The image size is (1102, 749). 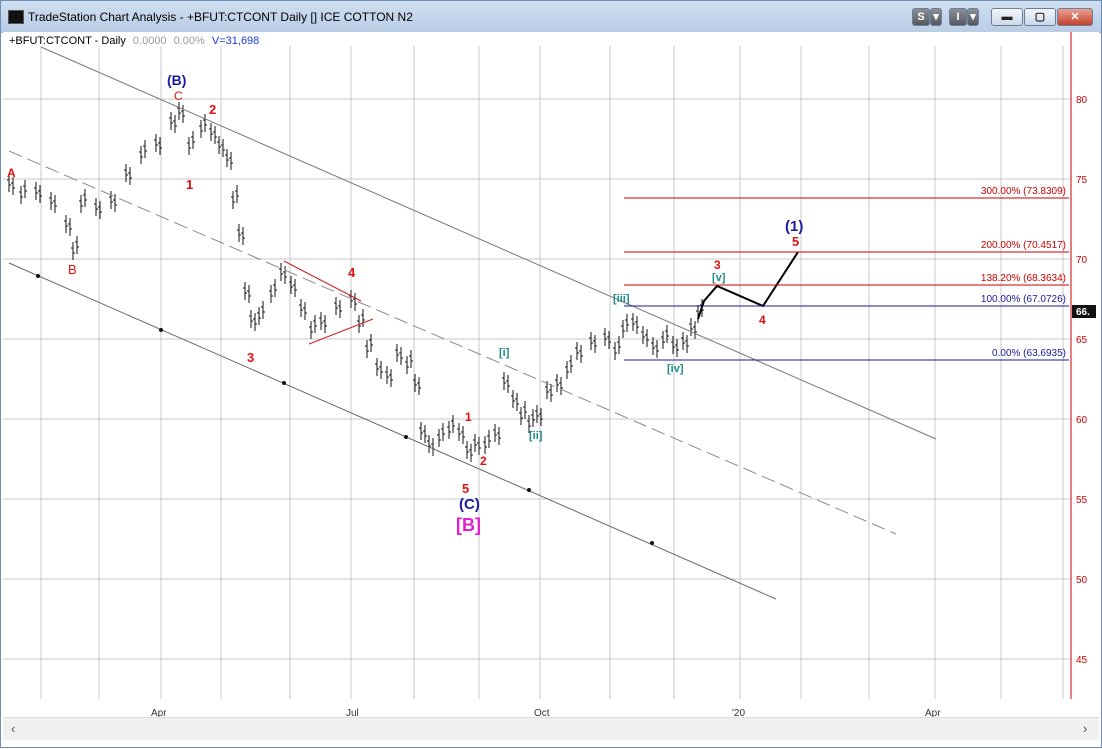 What do you see at coordinates (176, 80) in the screenshot?
I see `wave-label-B-paren: (B)` at bounding box center [176, 80].